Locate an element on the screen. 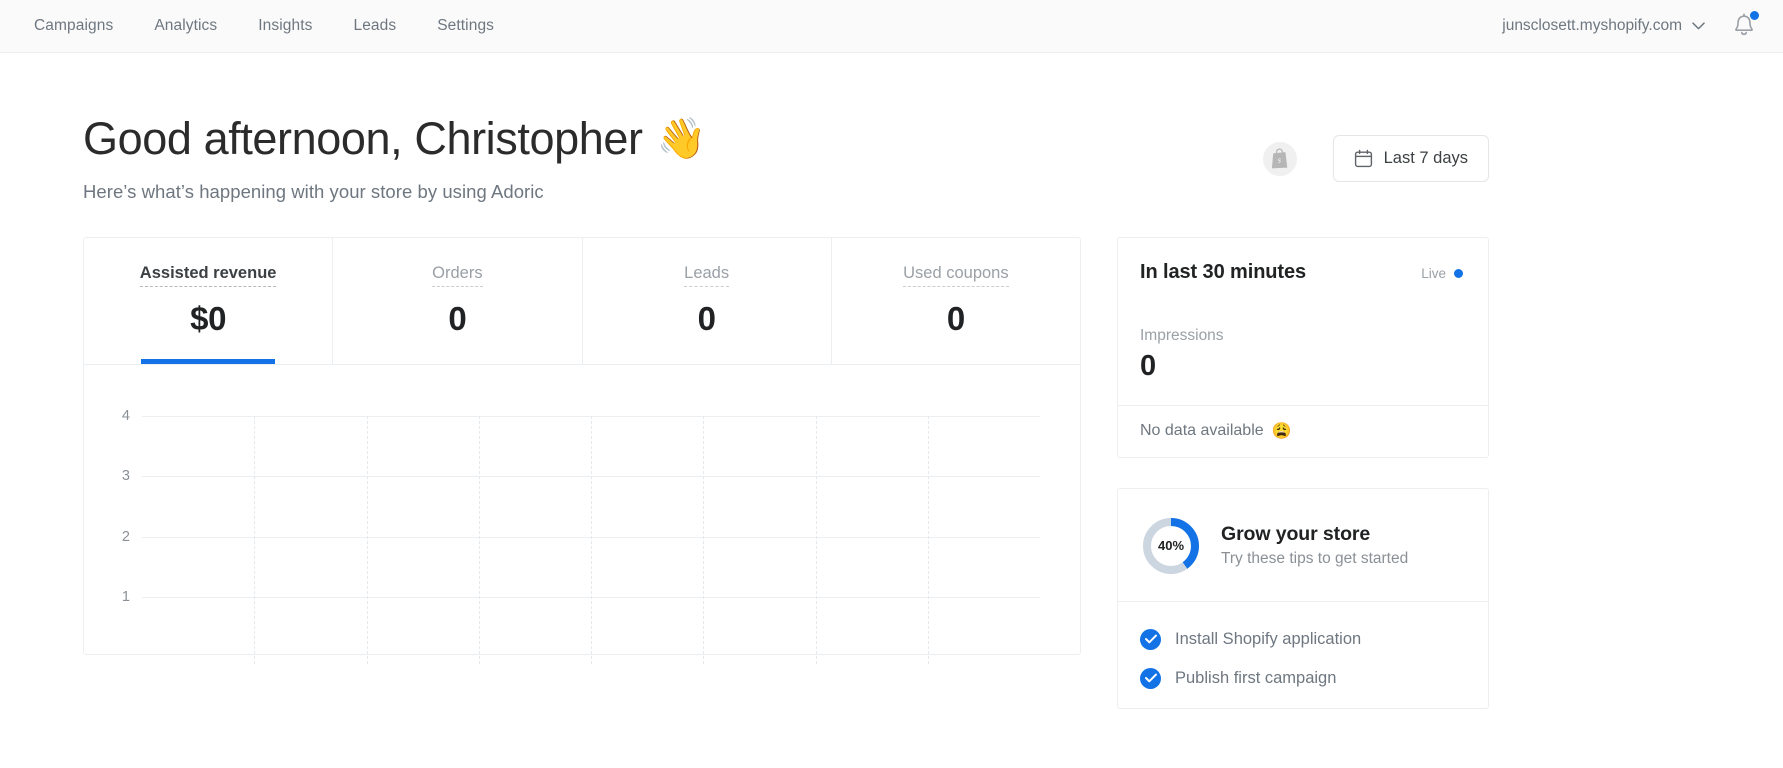  metric-tab-assisted-revenue: Assisted revenue $0 is located at coordinates (209, 300).